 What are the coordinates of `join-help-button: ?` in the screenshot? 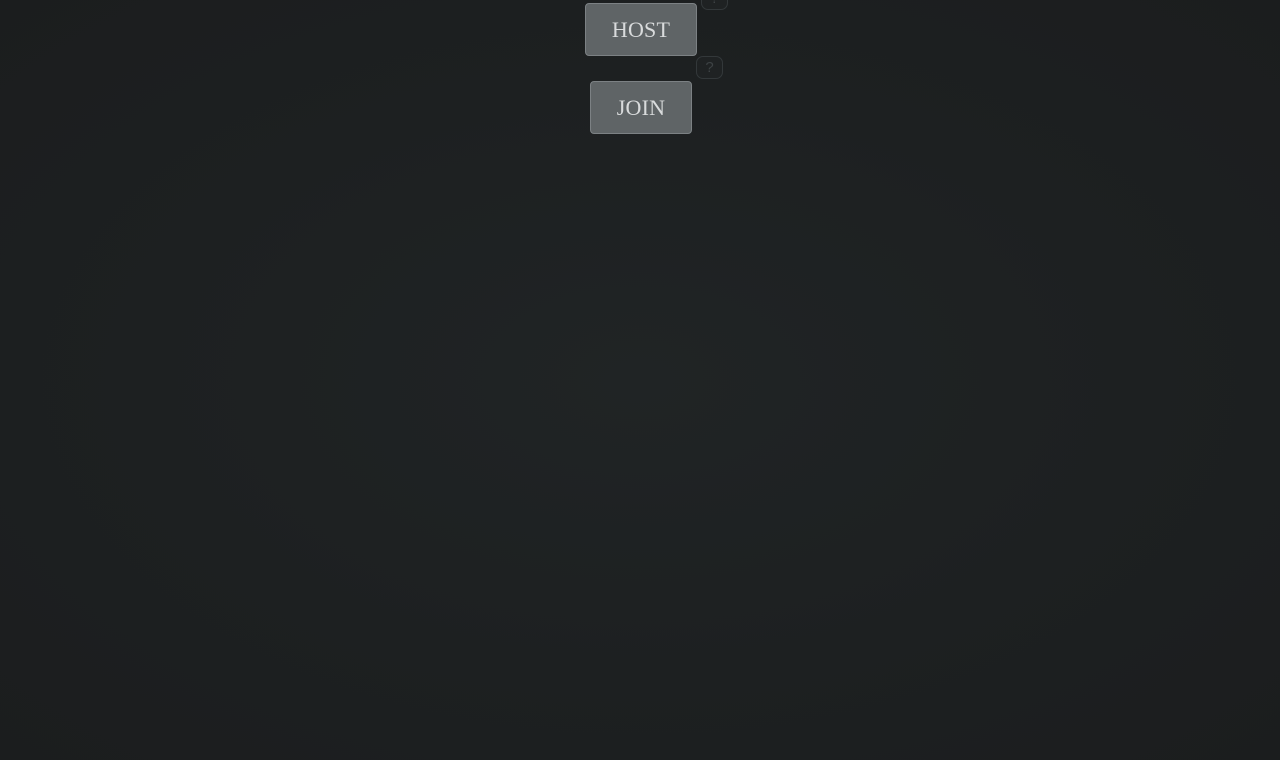 It's located at (709, 67).